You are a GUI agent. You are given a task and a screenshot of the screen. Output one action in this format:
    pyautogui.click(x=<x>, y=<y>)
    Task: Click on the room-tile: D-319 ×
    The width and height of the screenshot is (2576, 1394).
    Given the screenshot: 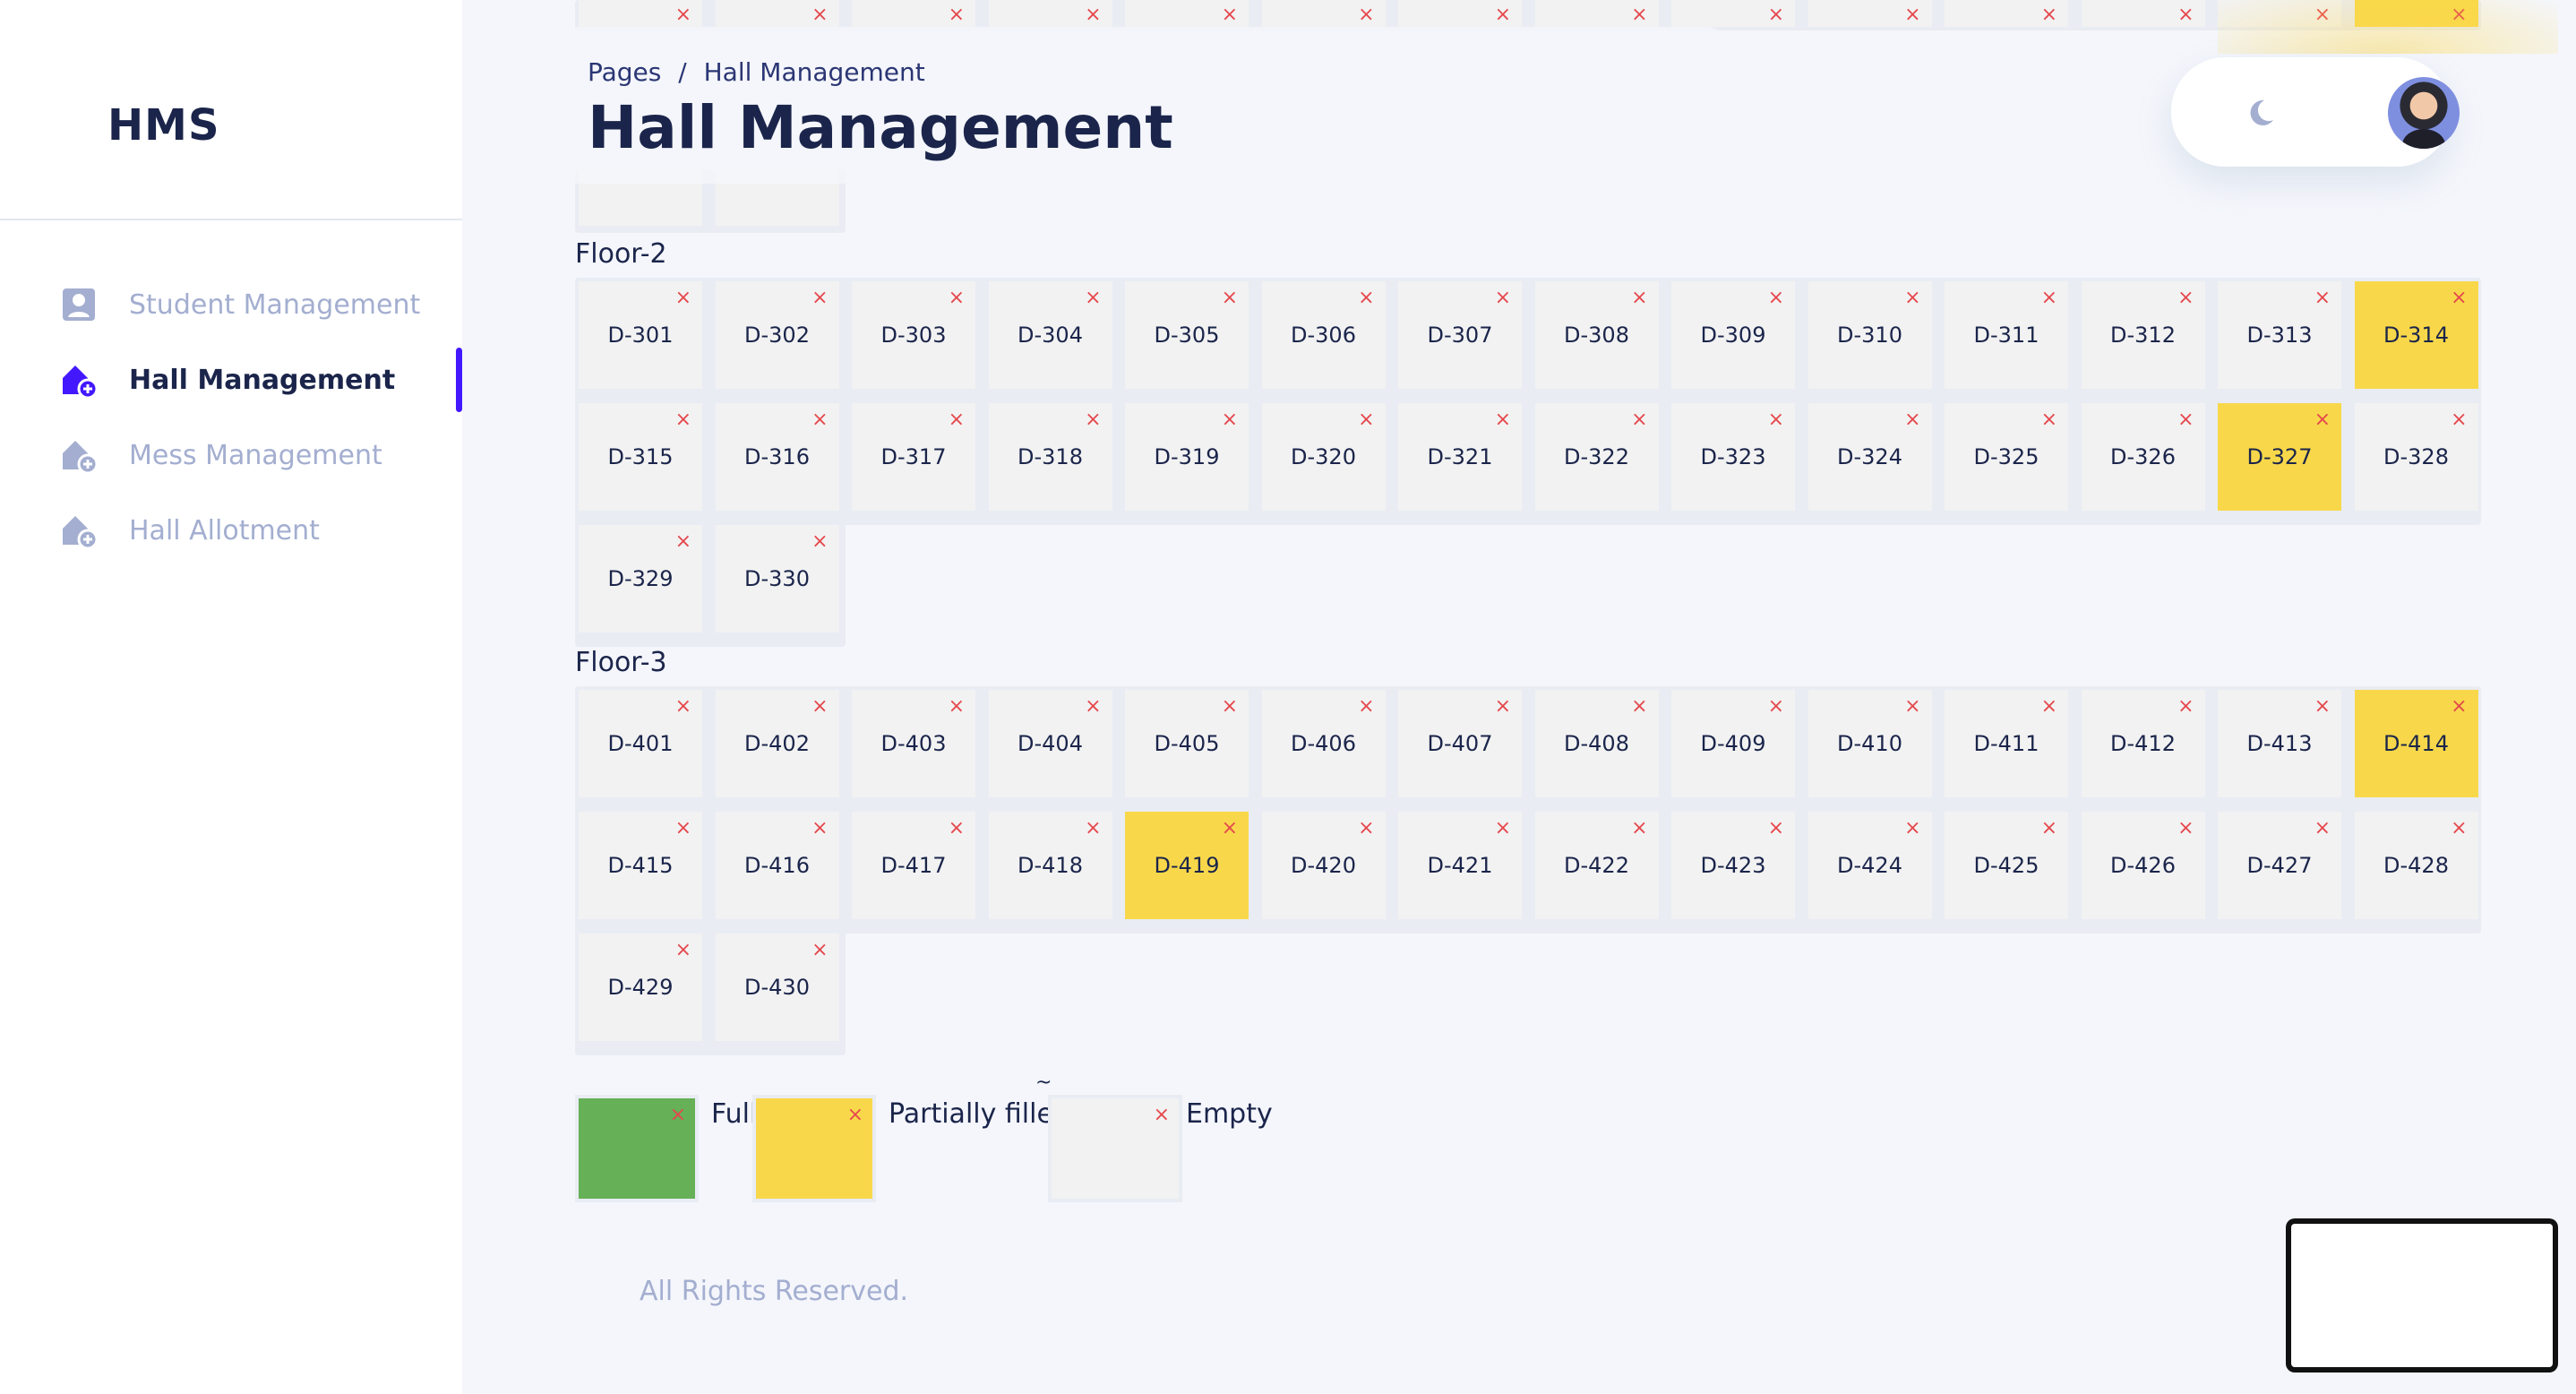 What is the action you would take?
    pyautogui.click(x=1187, y=457)
    